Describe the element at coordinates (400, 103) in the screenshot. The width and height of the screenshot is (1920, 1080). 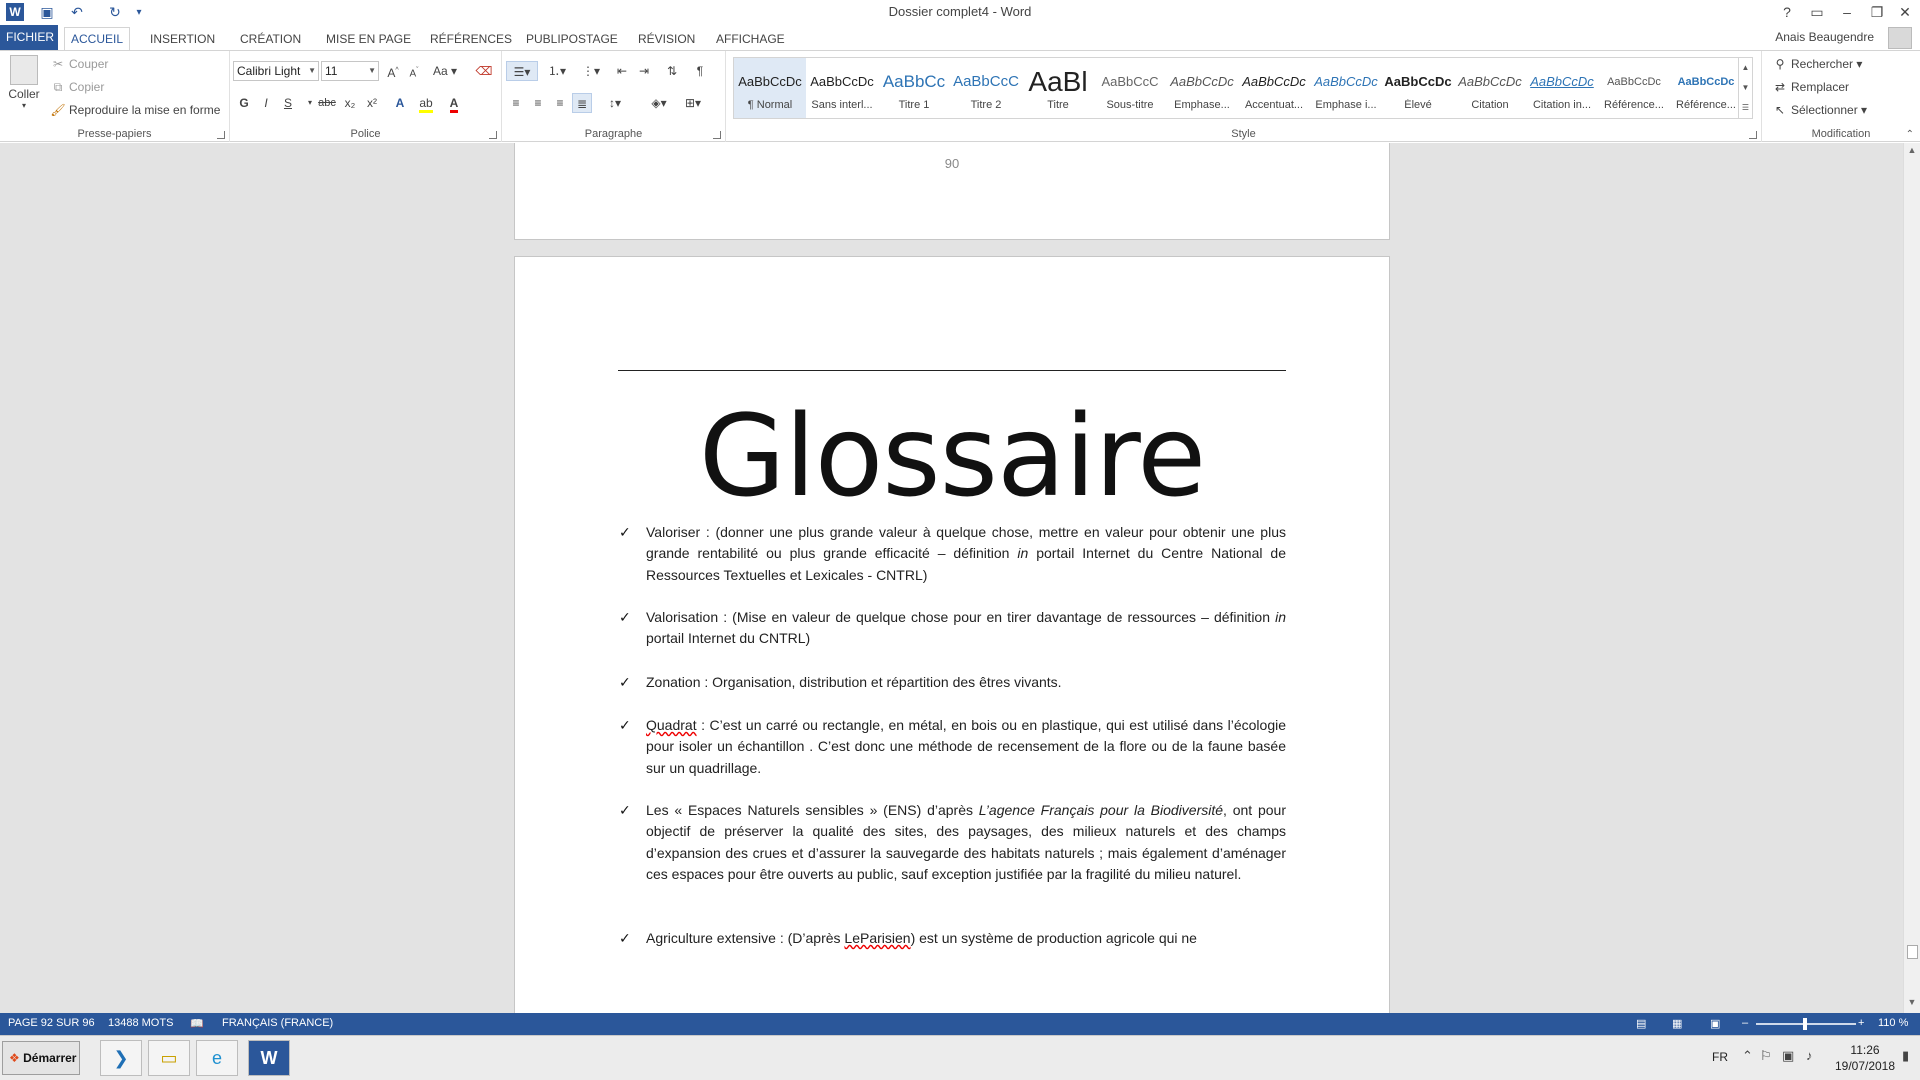
I see `text-effects-icon: A` at that location.